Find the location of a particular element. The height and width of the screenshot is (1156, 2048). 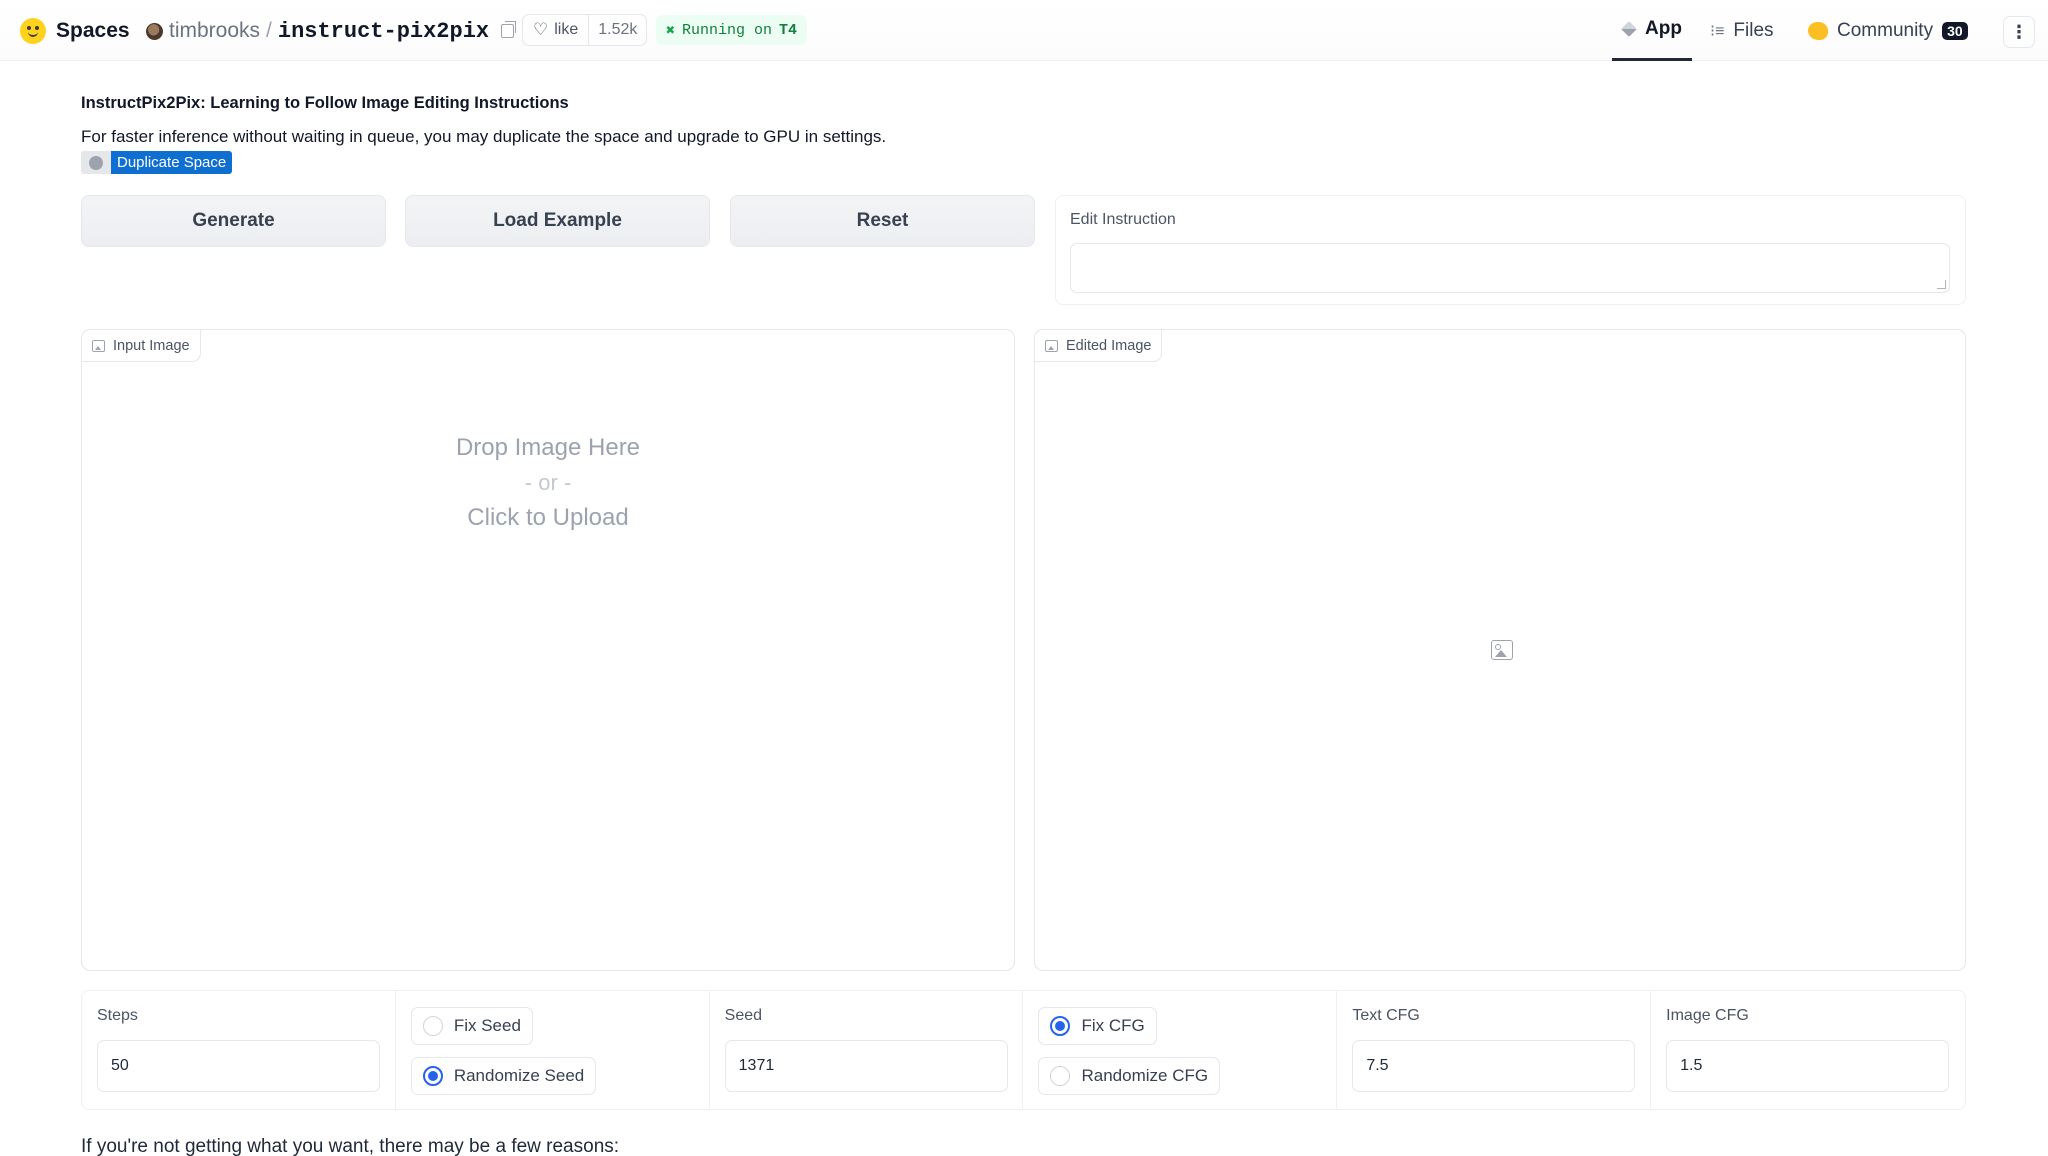

owner-link: timbrooks is located at coordinates (214, 31).